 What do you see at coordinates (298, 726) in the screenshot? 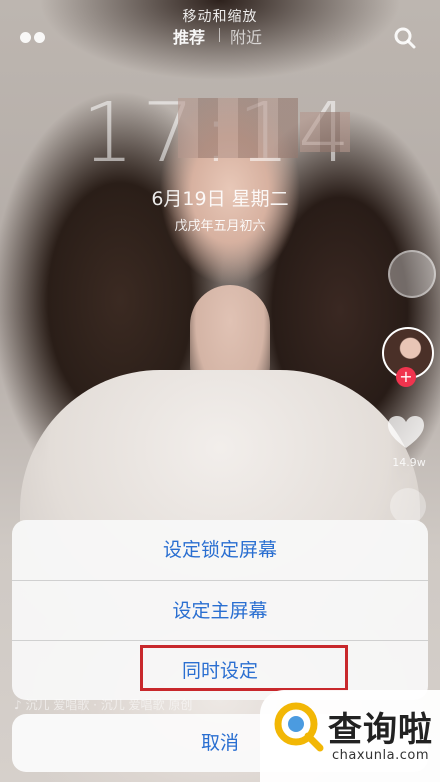
I see `watermark-logo-icon` at bounding box center [298, 726].